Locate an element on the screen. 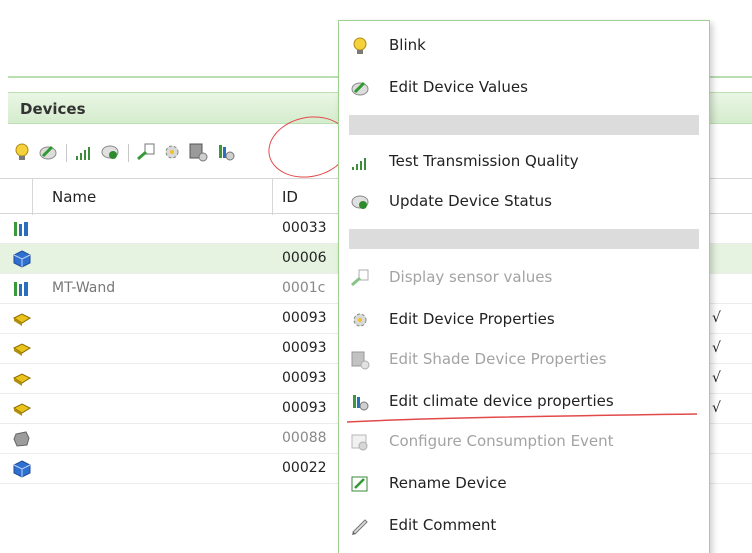  shade-gear-icon is located at coordinates (360, 360).